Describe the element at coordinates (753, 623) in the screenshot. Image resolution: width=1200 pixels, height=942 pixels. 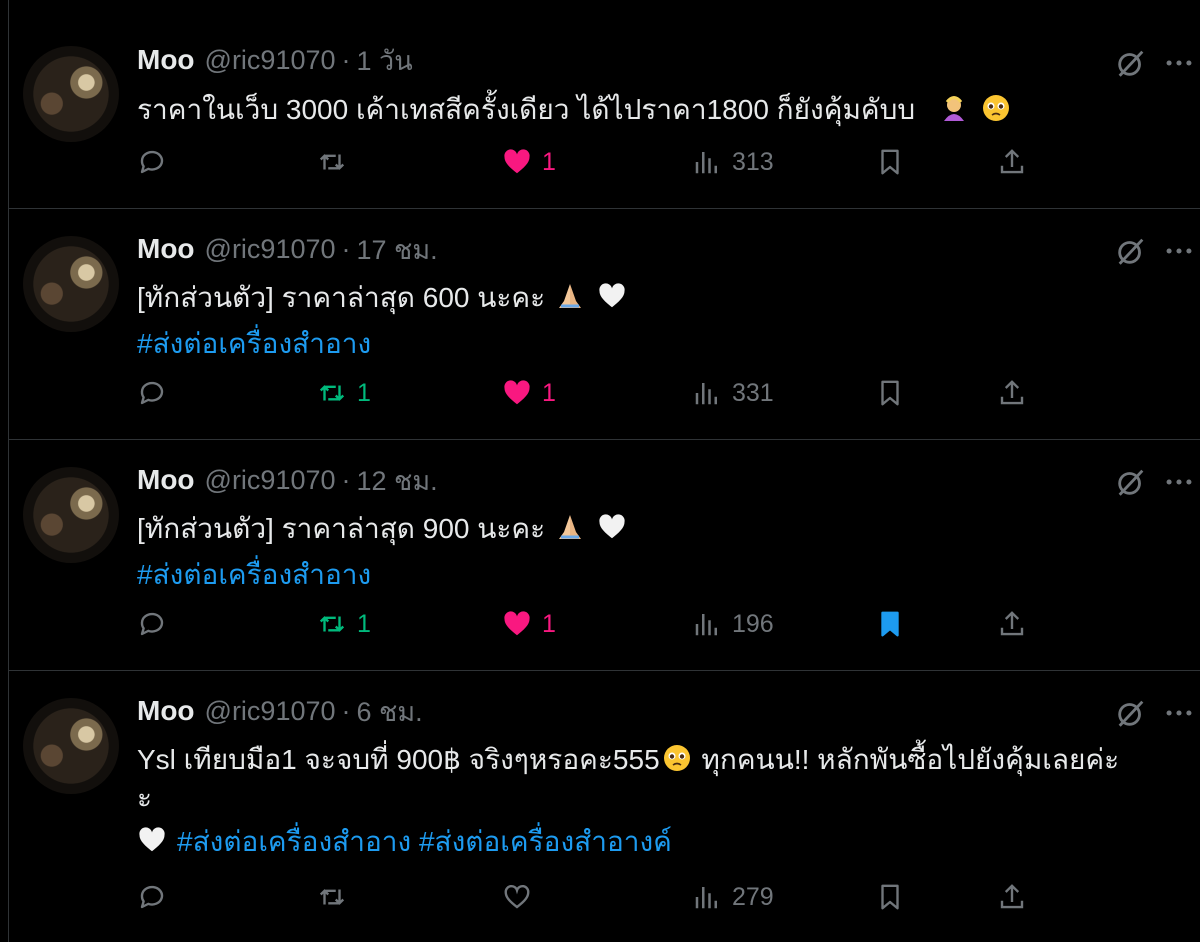
I see `views-count: 196` at that location.